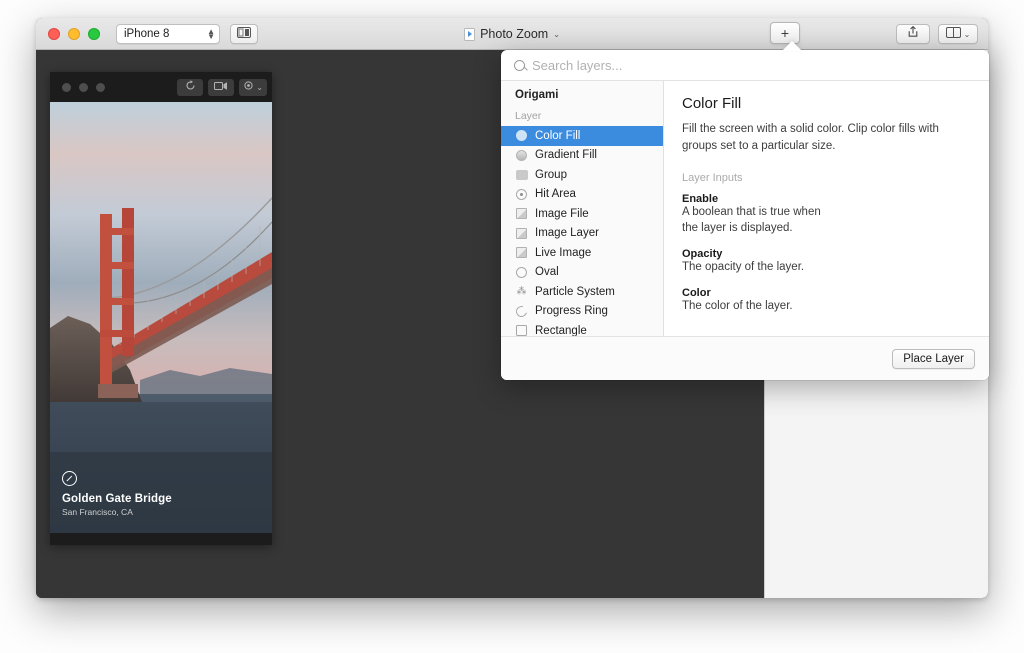 The image size is (1024, 653). I want to click on preview-record-button, so click(221, 87).